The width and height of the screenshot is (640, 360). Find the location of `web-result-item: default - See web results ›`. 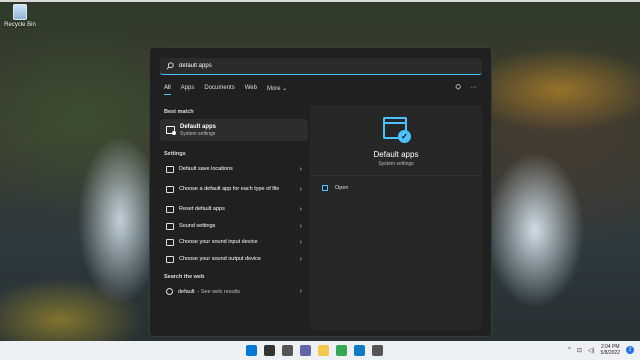

web-result-item: default - See web results › is located at coordinates (234, 292).